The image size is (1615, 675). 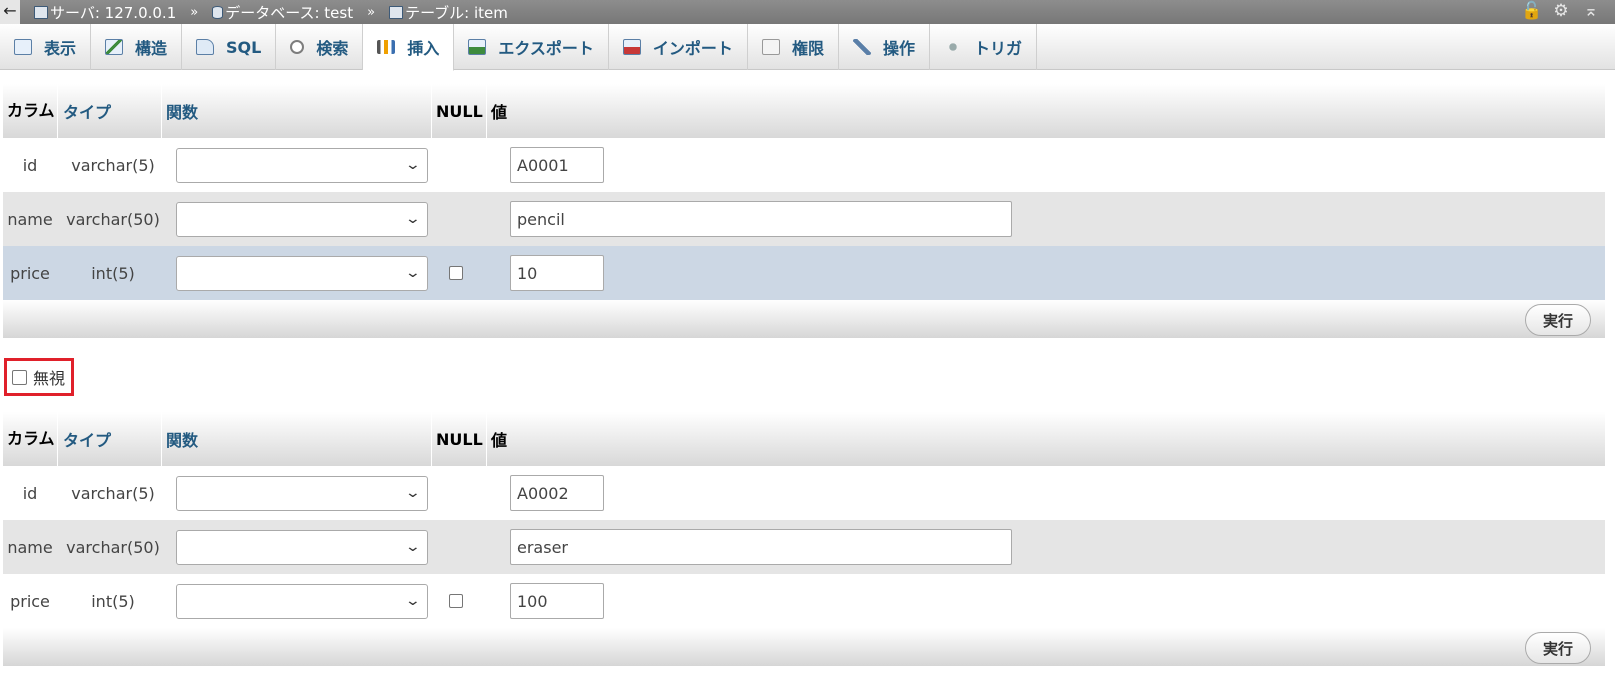 I want to click on privileges-icon, so click(x=770, y=47).